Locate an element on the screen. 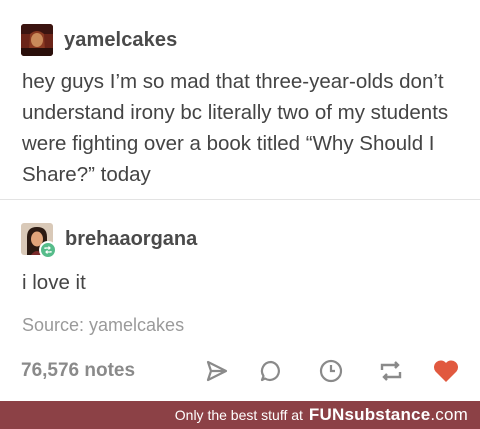 The image size is (480, 429). reblog-header: brehaaorgana is located at coordinates (109, 241).